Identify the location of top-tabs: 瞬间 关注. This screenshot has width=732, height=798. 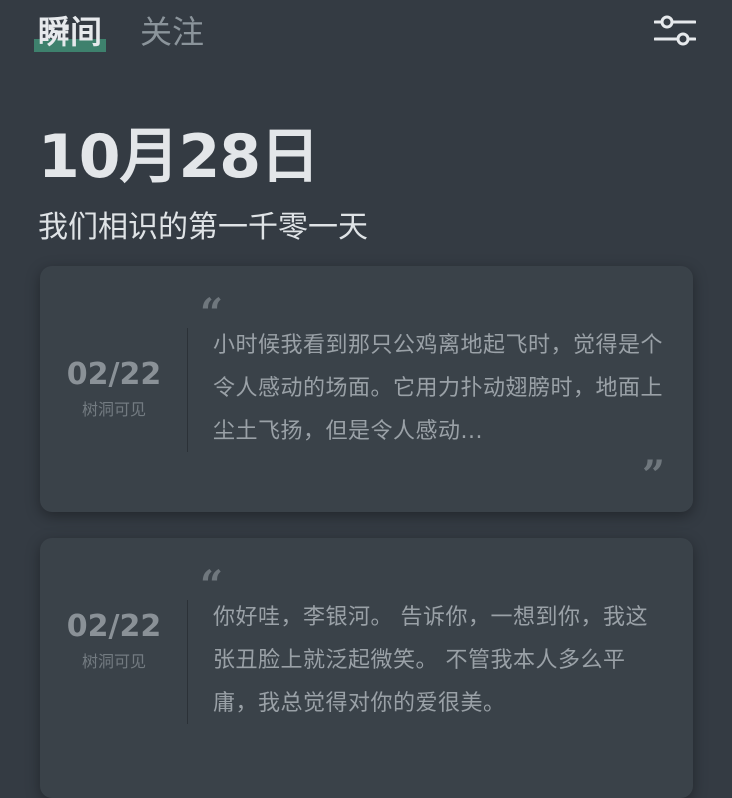
(119, 32).